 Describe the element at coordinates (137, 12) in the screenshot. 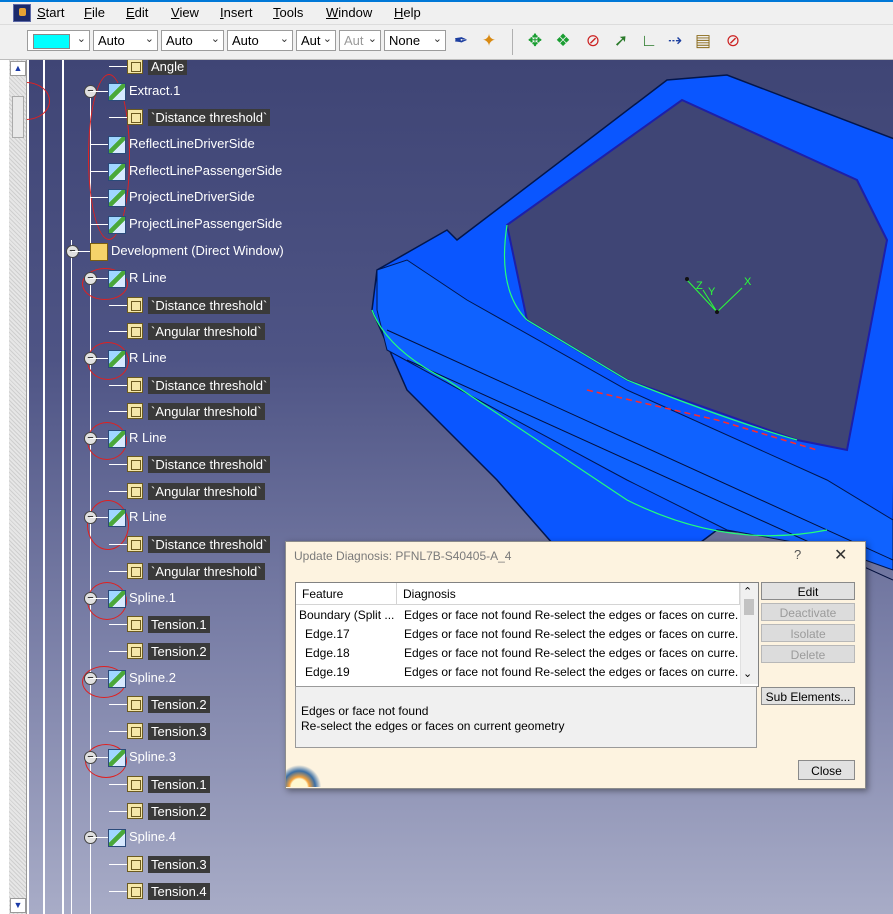

I see `menu-edit: Edit` at that location.